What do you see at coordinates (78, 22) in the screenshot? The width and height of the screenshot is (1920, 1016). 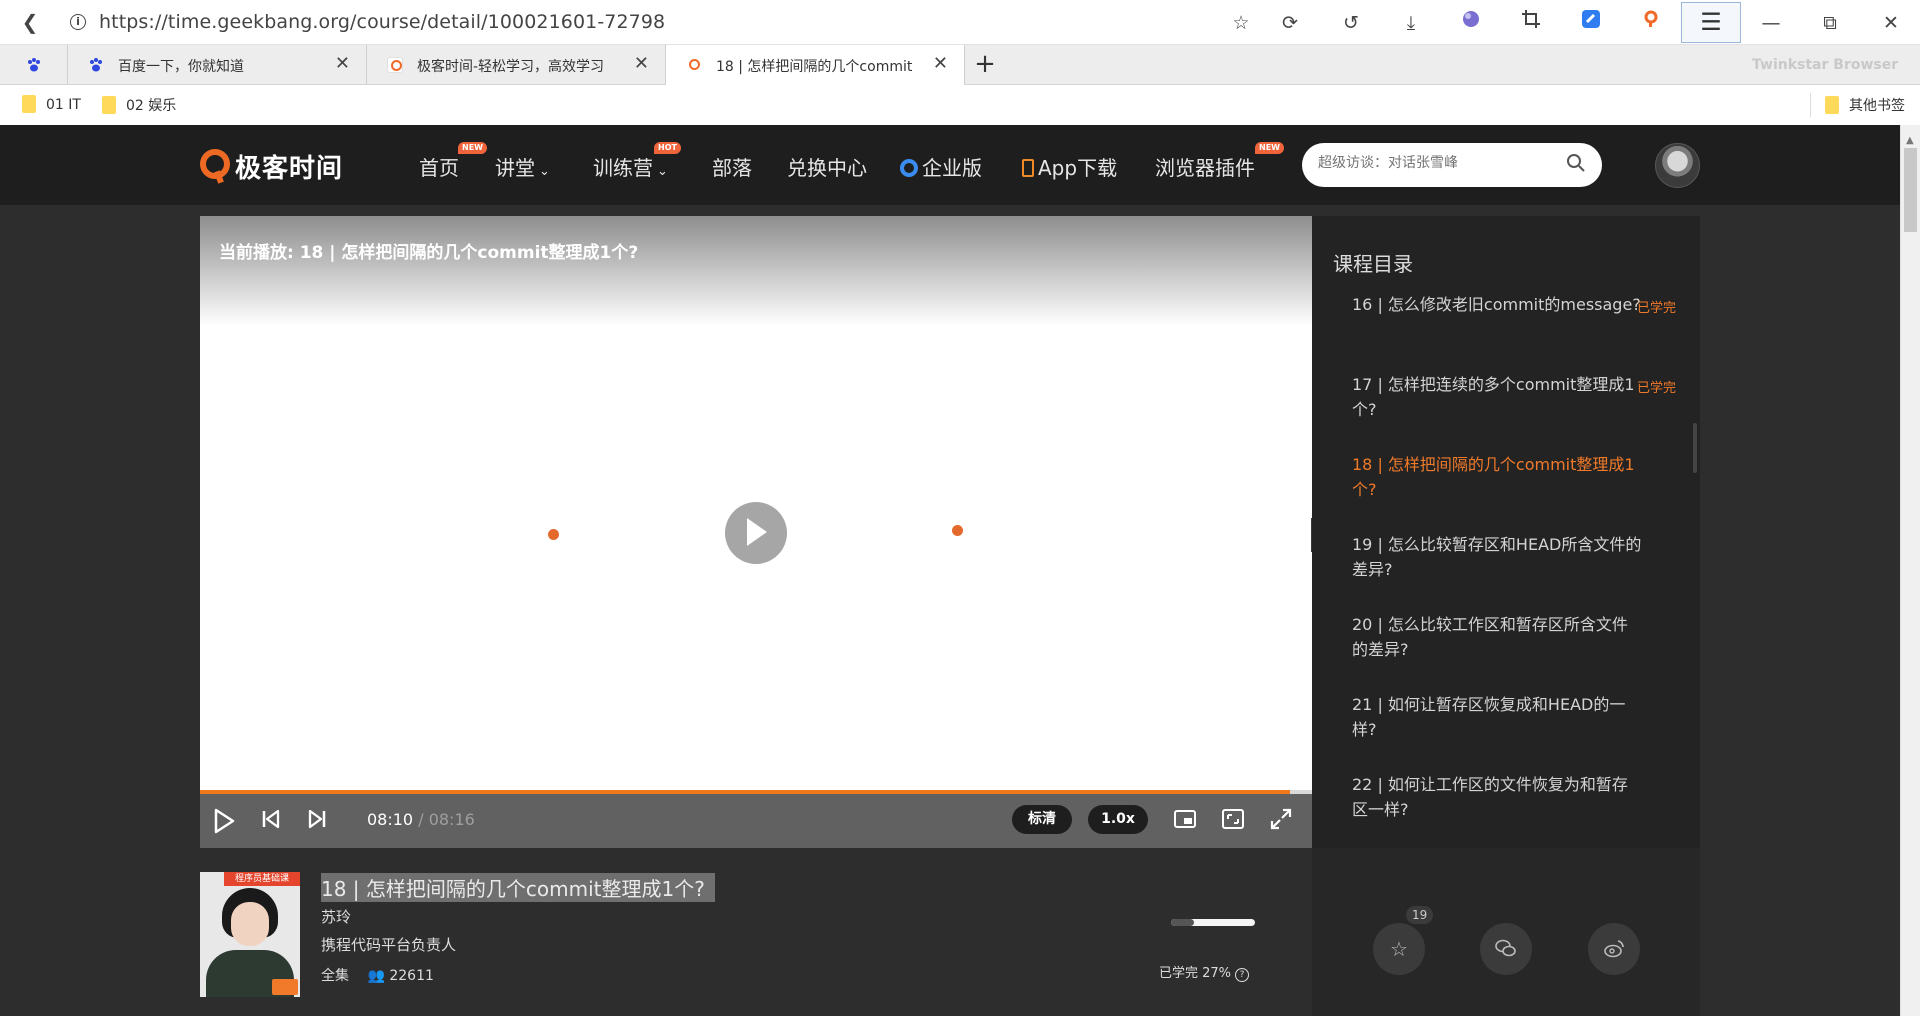 I see `site-info-icon: i` at bounding box center [78, 22].